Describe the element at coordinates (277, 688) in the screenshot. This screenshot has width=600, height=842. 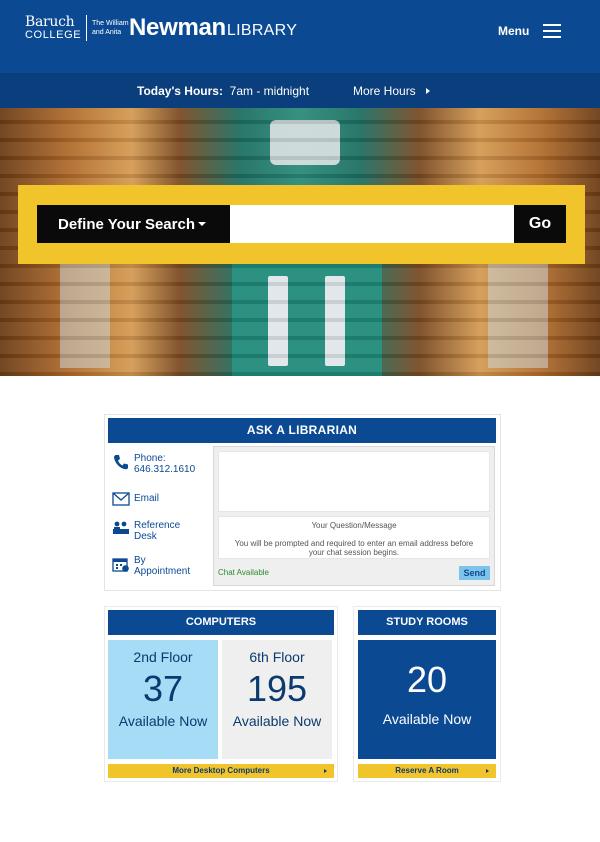
I see `floor-count: 195` at that location.